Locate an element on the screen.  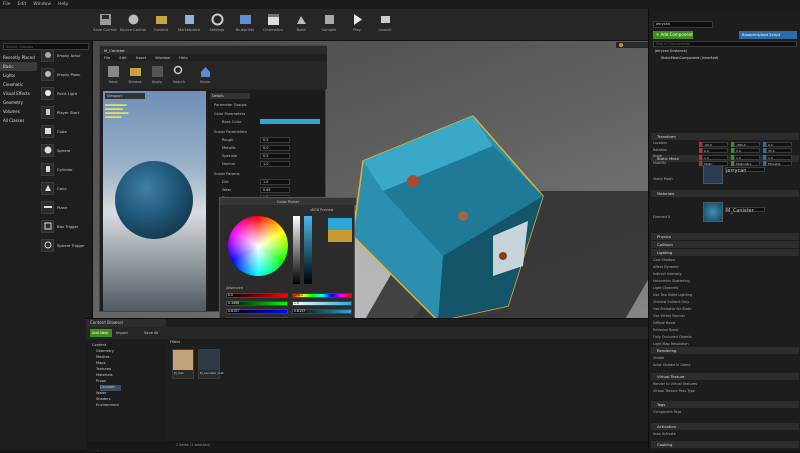
actor-name-input: jerrycan is located at coordinates (683, 24).